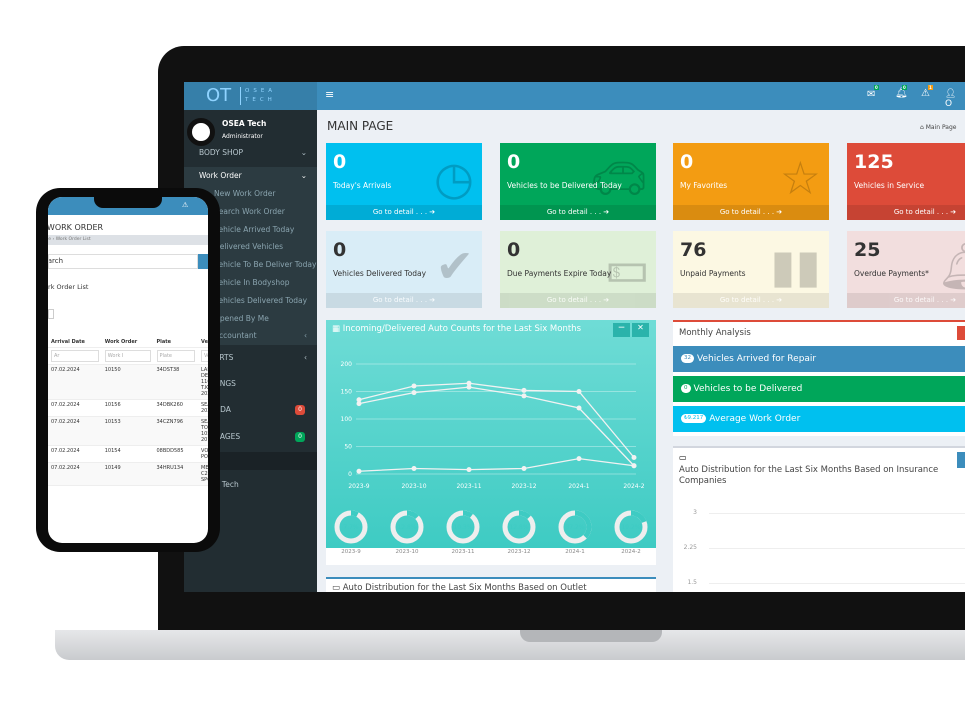 The height and width of the screenshot is (713, 965). I want to click on sidebar-item-label: Work Order, so click(220, 175).